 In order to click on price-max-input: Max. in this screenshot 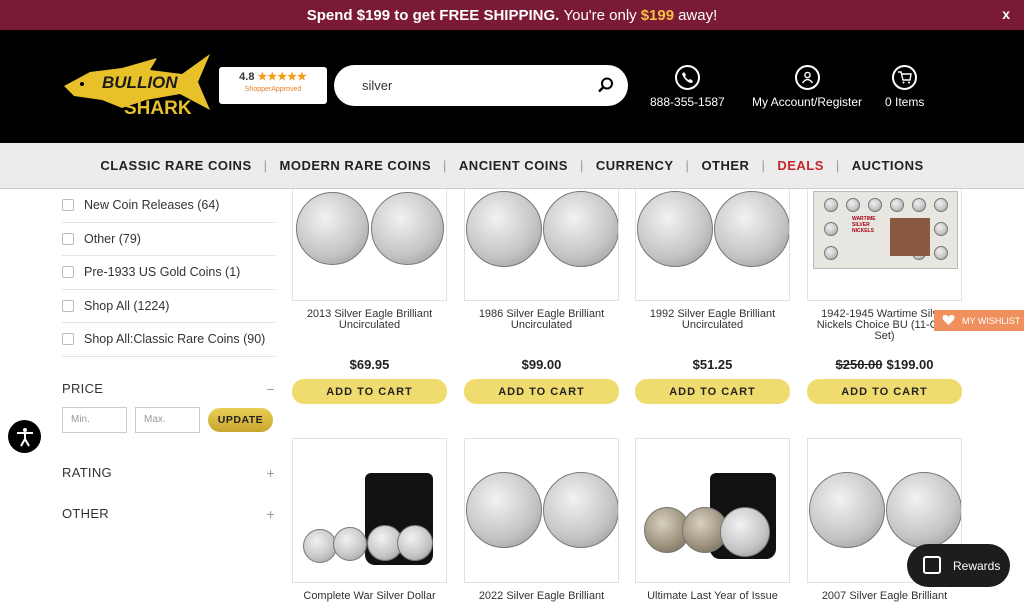, I will do `click(167, 419)`.